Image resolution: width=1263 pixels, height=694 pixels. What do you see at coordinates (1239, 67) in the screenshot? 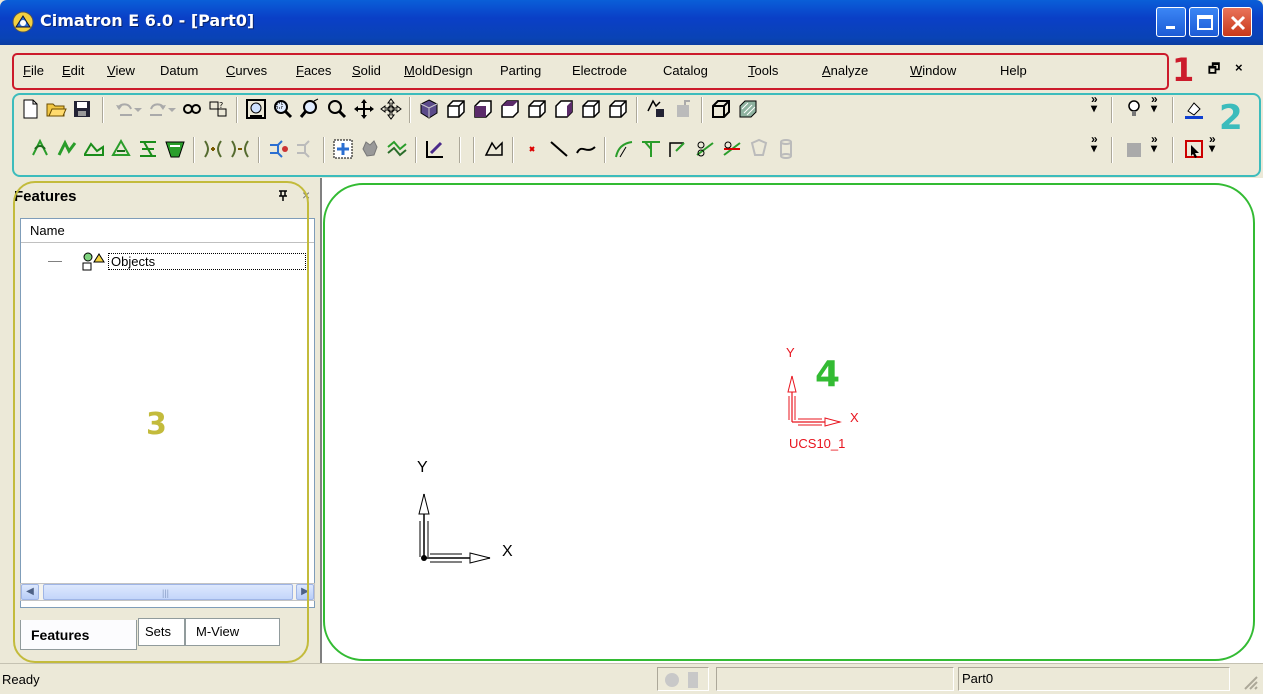
I see `close-document-button: ×` at bounding box center [1239, 67].